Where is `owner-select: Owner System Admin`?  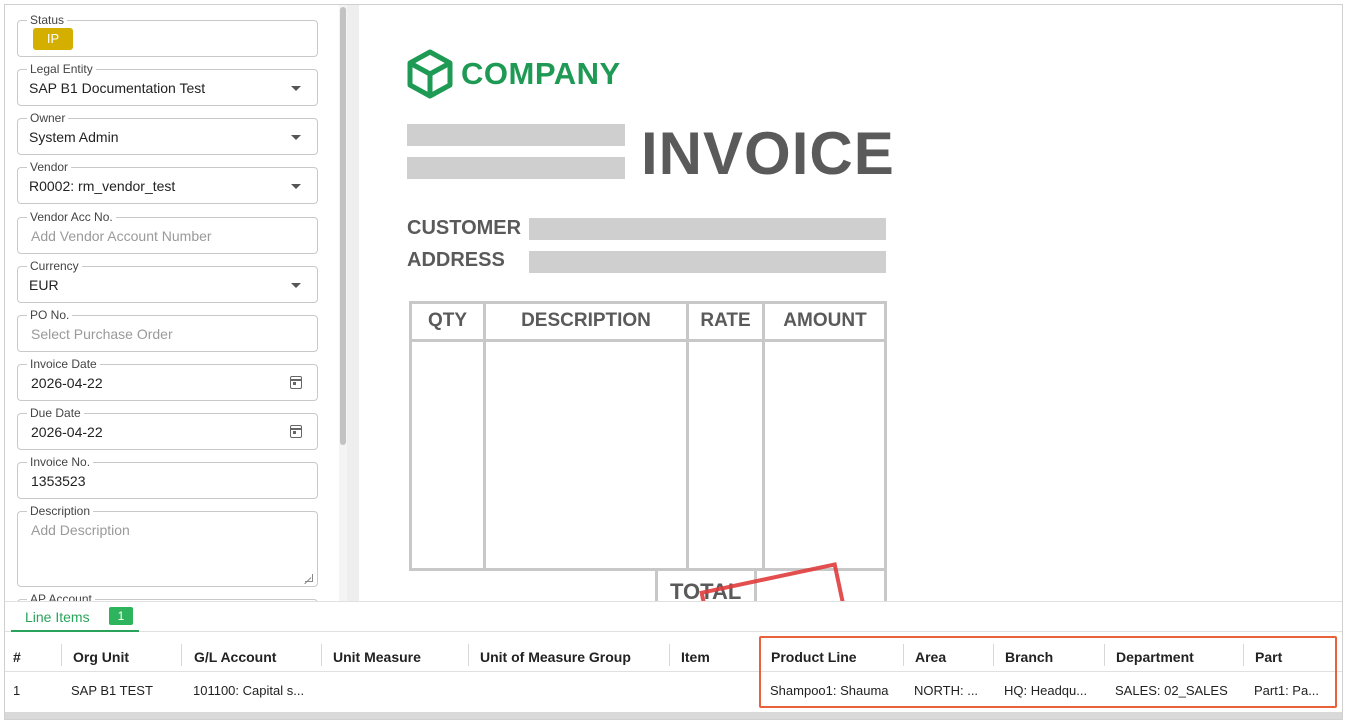
owner-select: Owner System Admin is located at coordinates (167, 133).